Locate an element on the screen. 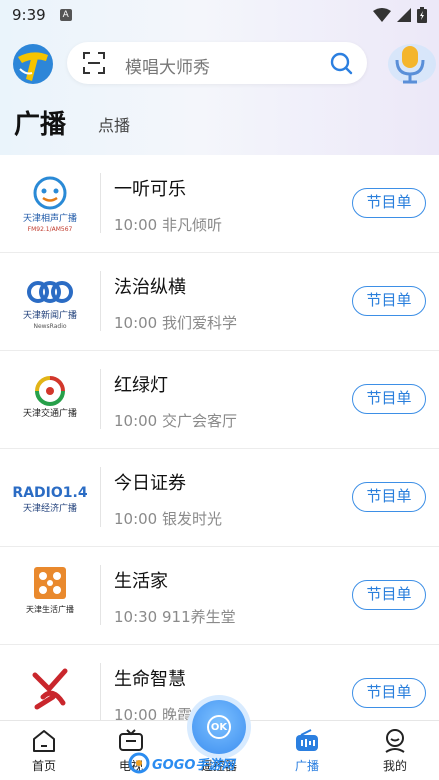 The width and height of the screenshot is (439, 780). station-row: 天津生活广播 生活家 10:30 911养生堂 节目单 is located at coordinates (219, 596).